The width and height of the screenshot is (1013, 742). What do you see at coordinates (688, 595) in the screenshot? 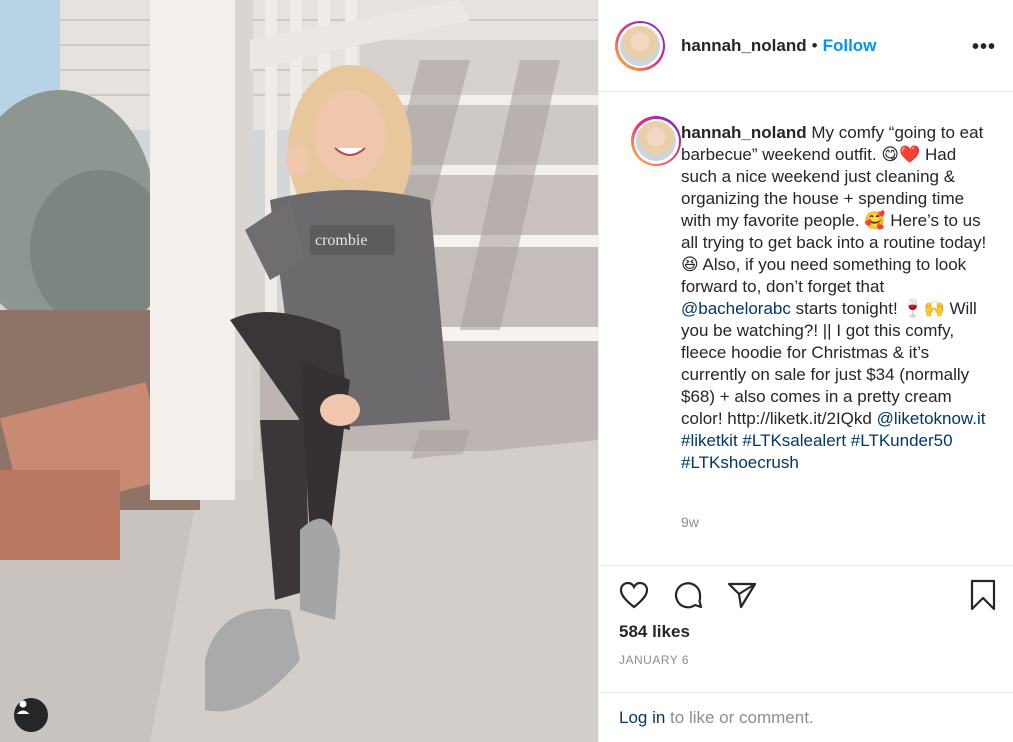
I see `comment-icon` at bounding box center [688, 595].